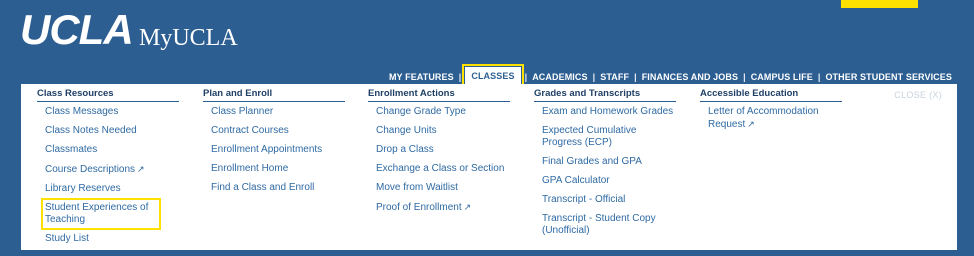  I want to click on nav-staff: STAFF, so click(614, 77).